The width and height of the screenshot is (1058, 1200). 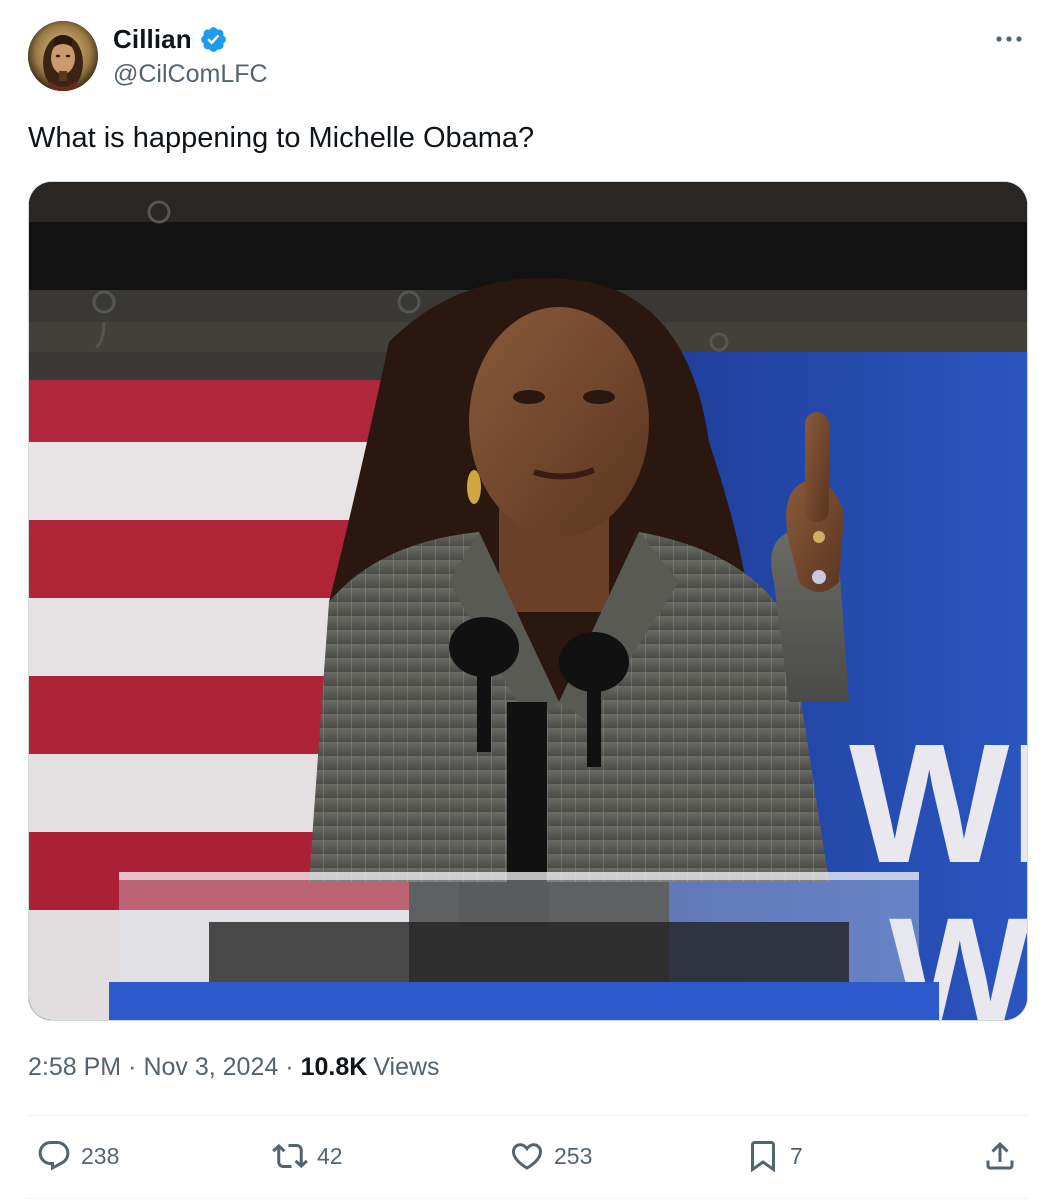 What do you see at coordinates (550, 1156) in the screenshot?
I see `like-button: 253` at bounding box center [550, 1156].